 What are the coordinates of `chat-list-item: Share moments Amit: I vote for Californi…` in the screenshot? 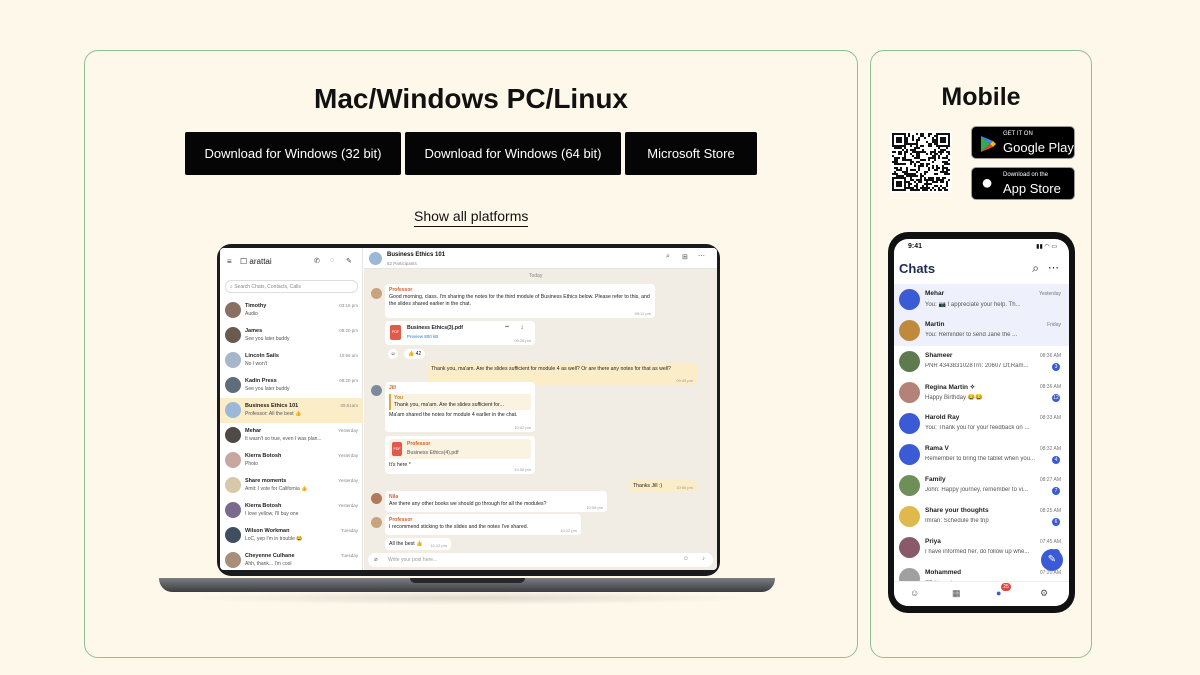 It's located at (291, 485).